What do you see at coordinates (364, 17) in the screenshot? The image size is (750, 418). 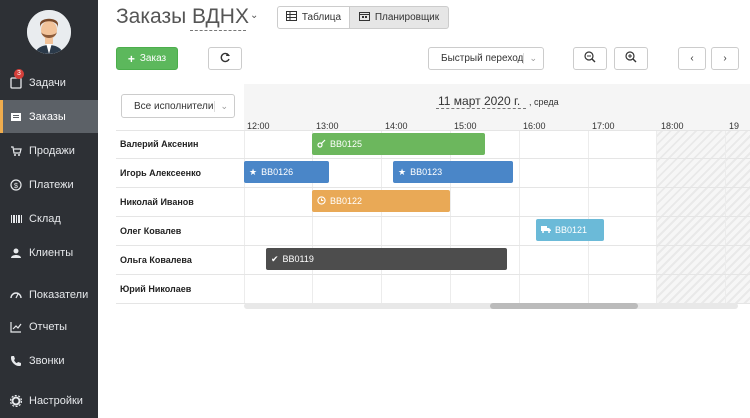 I see `calendar-icon` at bounding box center [364, 17].